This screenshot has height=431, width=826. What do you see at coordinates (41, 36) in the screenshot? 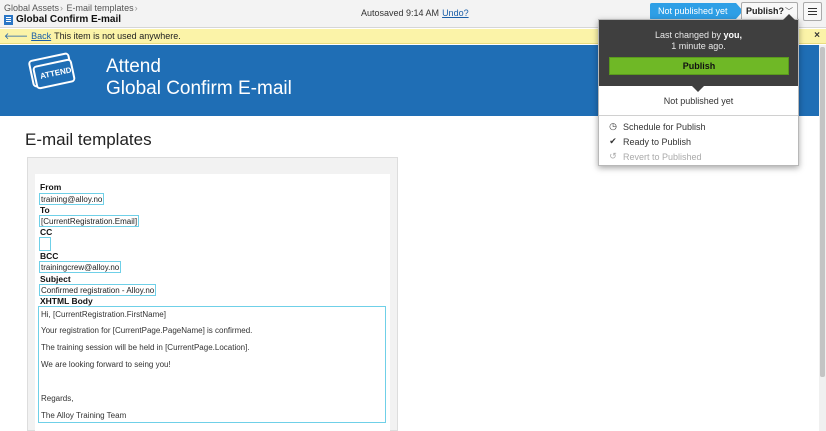
I see `back-link: Back` at bounding box center [41, 36].